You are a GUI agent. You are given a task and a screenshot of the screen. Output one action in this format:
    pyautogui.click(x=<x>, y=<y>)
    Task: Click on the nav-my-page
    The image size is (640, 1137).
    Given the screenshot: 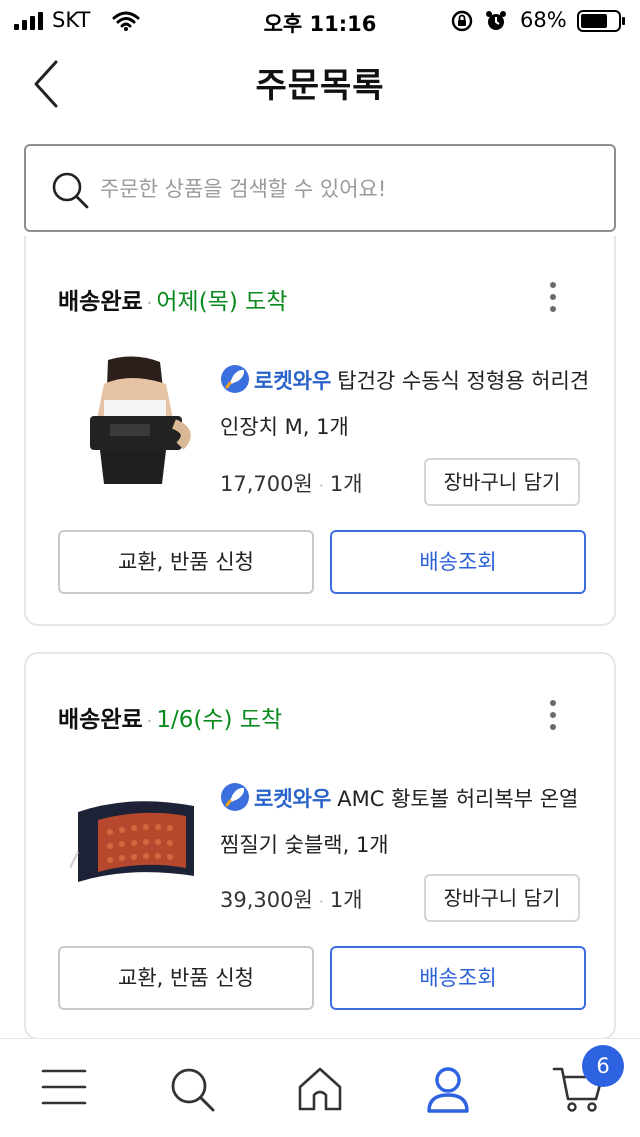 What is the action you would take?
    pyautogui.click(x=448, y=1088)
    